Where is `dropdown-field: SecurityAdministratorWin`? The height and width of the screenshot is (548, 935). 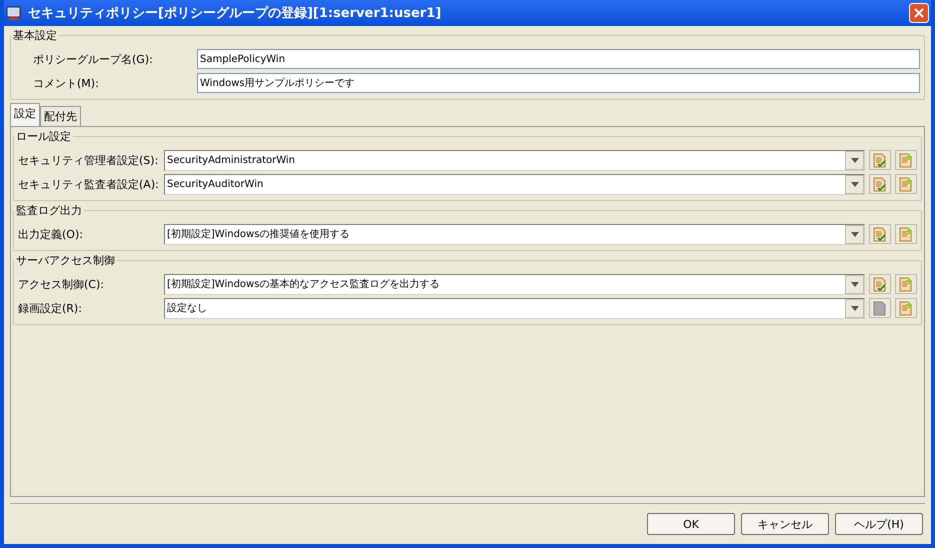 dropdown-field: SecurityAdministratorWin is located at coordinates (514, 160).